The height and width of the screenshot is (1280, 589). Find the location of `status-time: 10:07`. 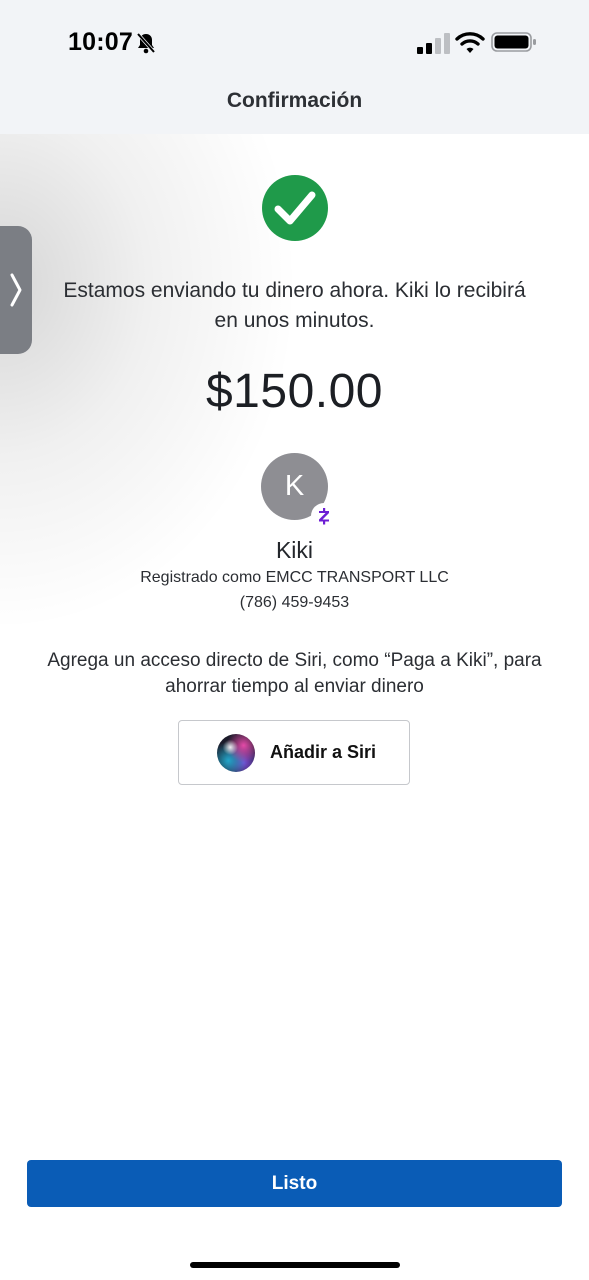

status-time: 10:07 is located at coordinates (100, 42).